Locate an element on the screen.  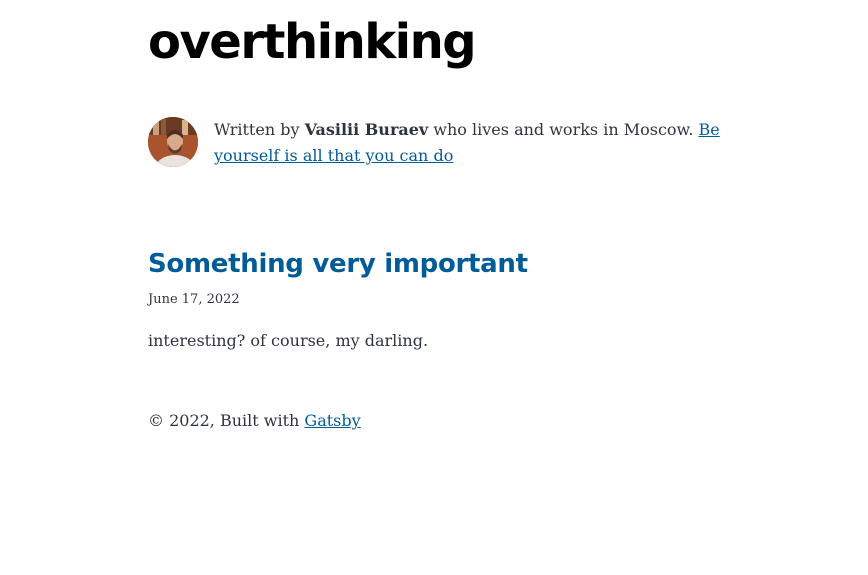
bio-prefix: Written by is located at coordinates (259, 129).